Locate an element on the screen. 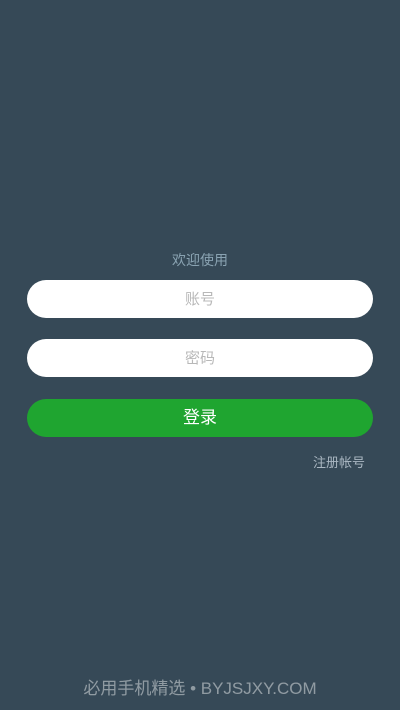  welcome-text: 欢迎使用 is located at coordinates (200, 261).